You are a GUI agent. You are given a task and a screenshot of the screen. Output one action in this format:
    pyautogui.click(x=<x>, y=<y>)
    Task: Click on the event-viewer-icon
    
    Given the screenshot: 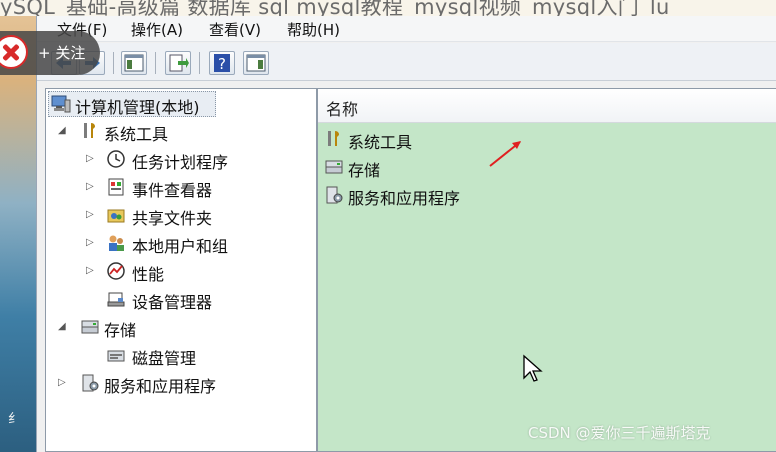 What is the action you would take?
    pyautogui.click(x=116, y=187)
    